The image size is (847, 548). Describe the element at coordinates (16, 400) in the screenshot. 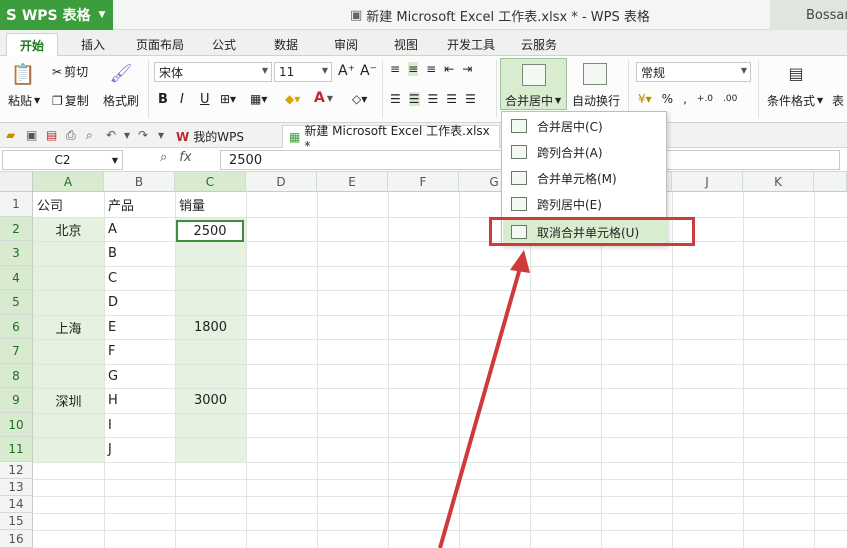

I see `row-header-9: 9` at that location.